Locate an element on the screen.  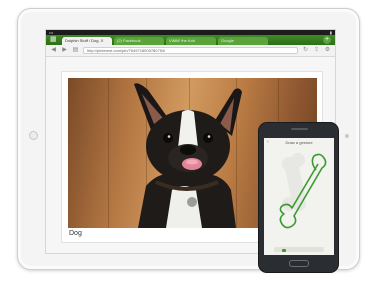
tab-label: VIMM' the Koh is located at coordinates (182, 40).